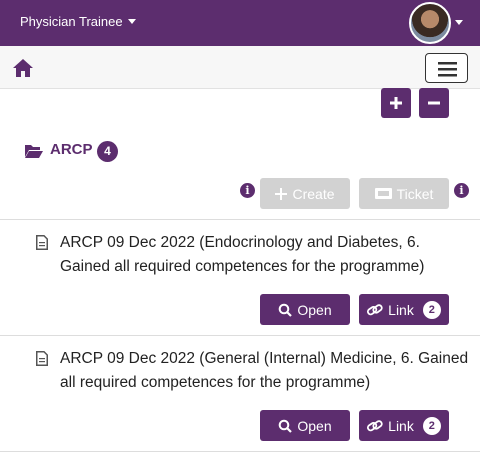 The height and width of the screenshot is (454, 480). I want to click on home-icon, so click(23, 68).